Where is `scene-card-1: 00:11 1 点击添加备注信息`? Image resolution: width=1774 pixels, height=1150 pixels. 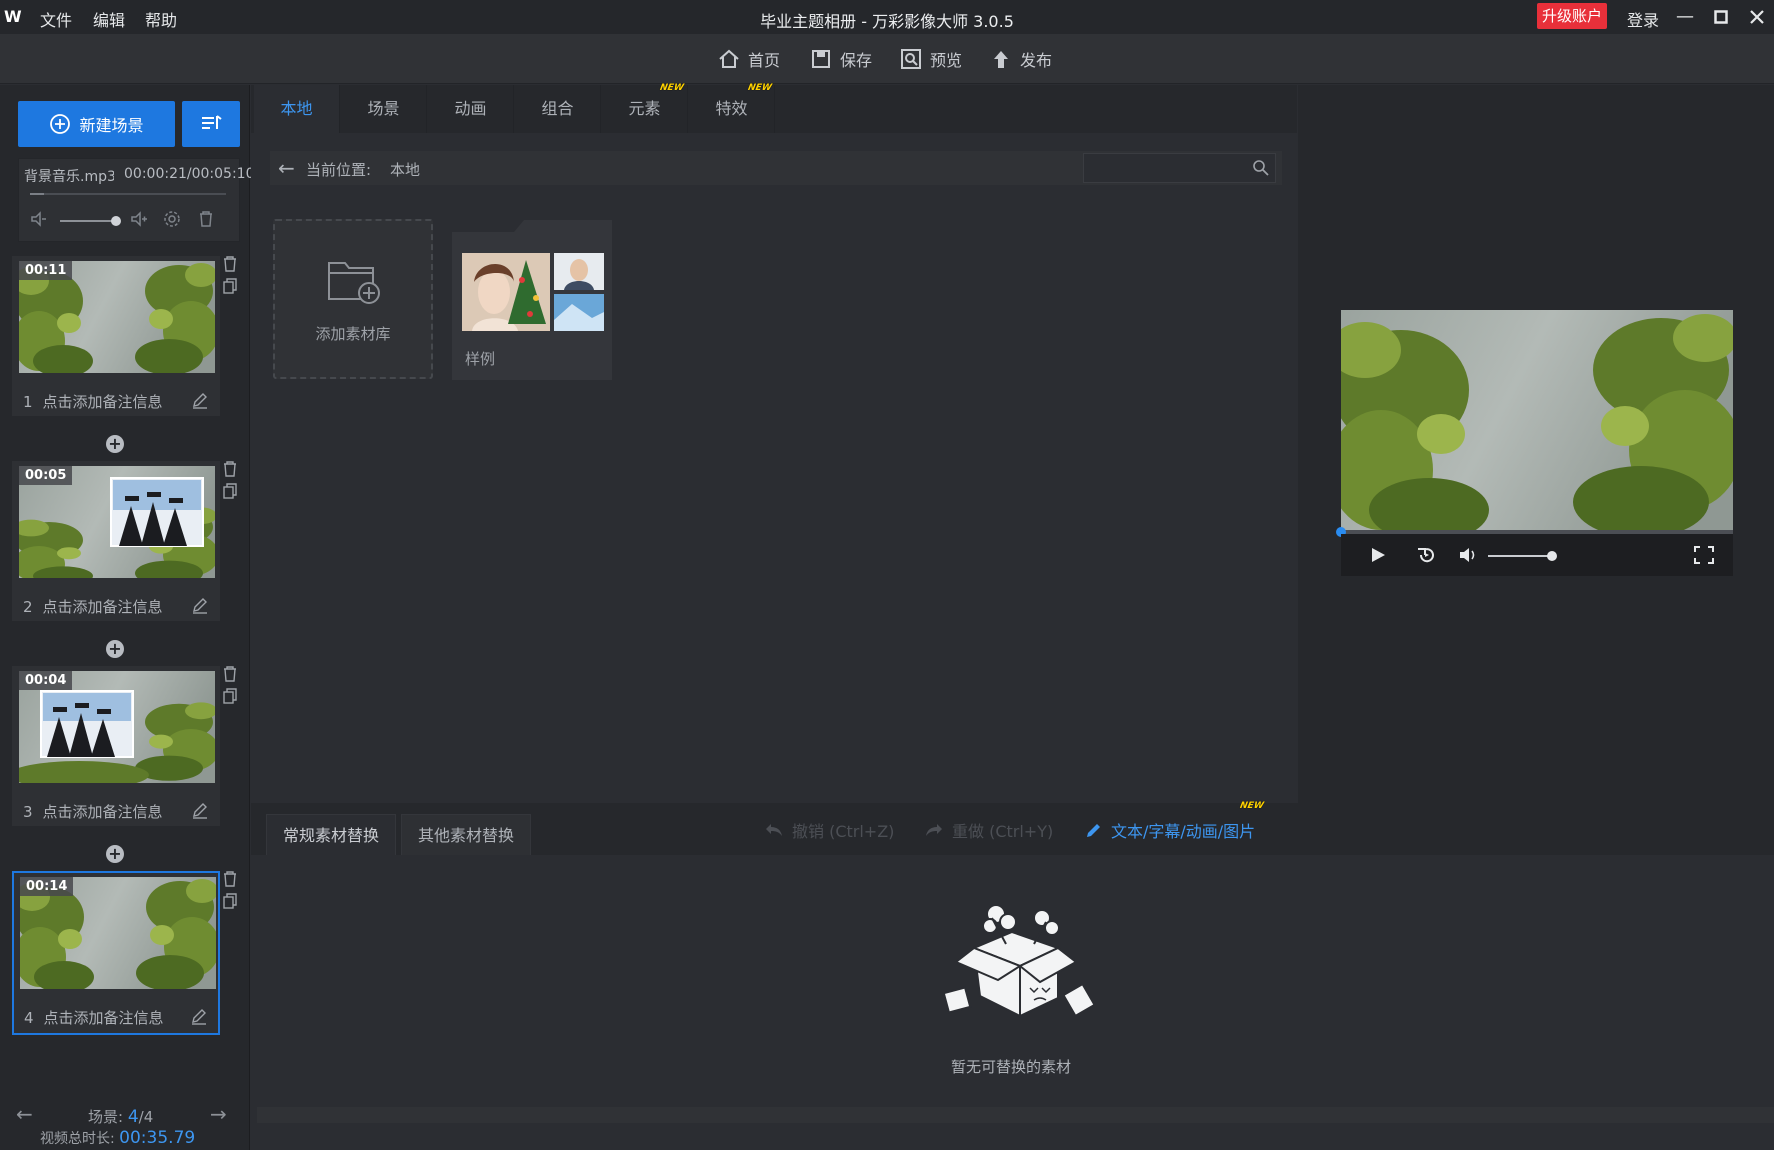
scene-card-1: 00:11 1 点击添加备注信息 is located at coordinates (116, 336).